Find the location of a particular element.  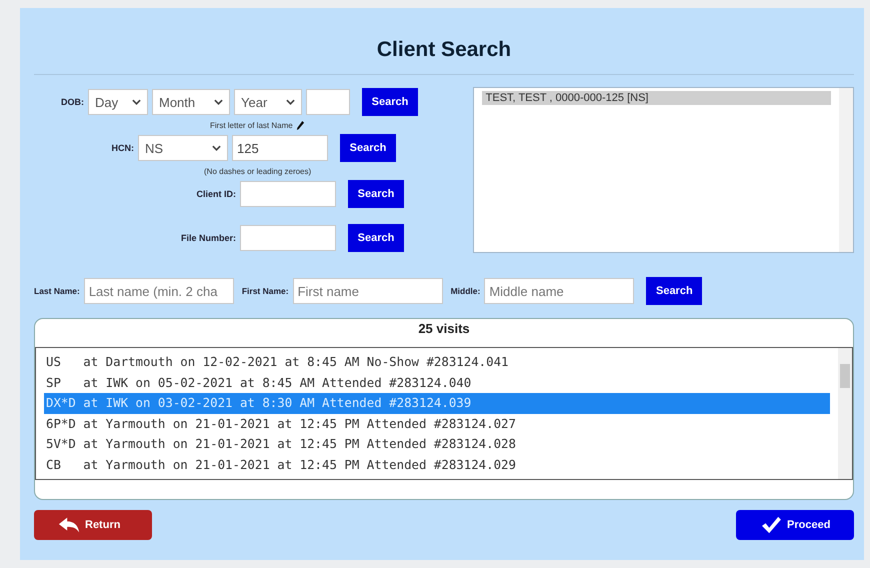

visit-item: US at Dartmouth on 12-02-2021 at 8:45 AM No-Show #283124.041 is located at coordinates (437, 362).